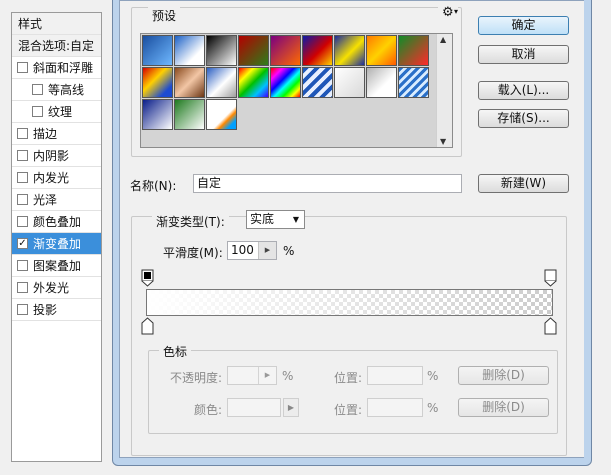 The image size is (611, 475). What do you see at coordinates (45, 200) in the screenshot?
I see `style-item-label: 光泽` at bounding box center [45, 200].